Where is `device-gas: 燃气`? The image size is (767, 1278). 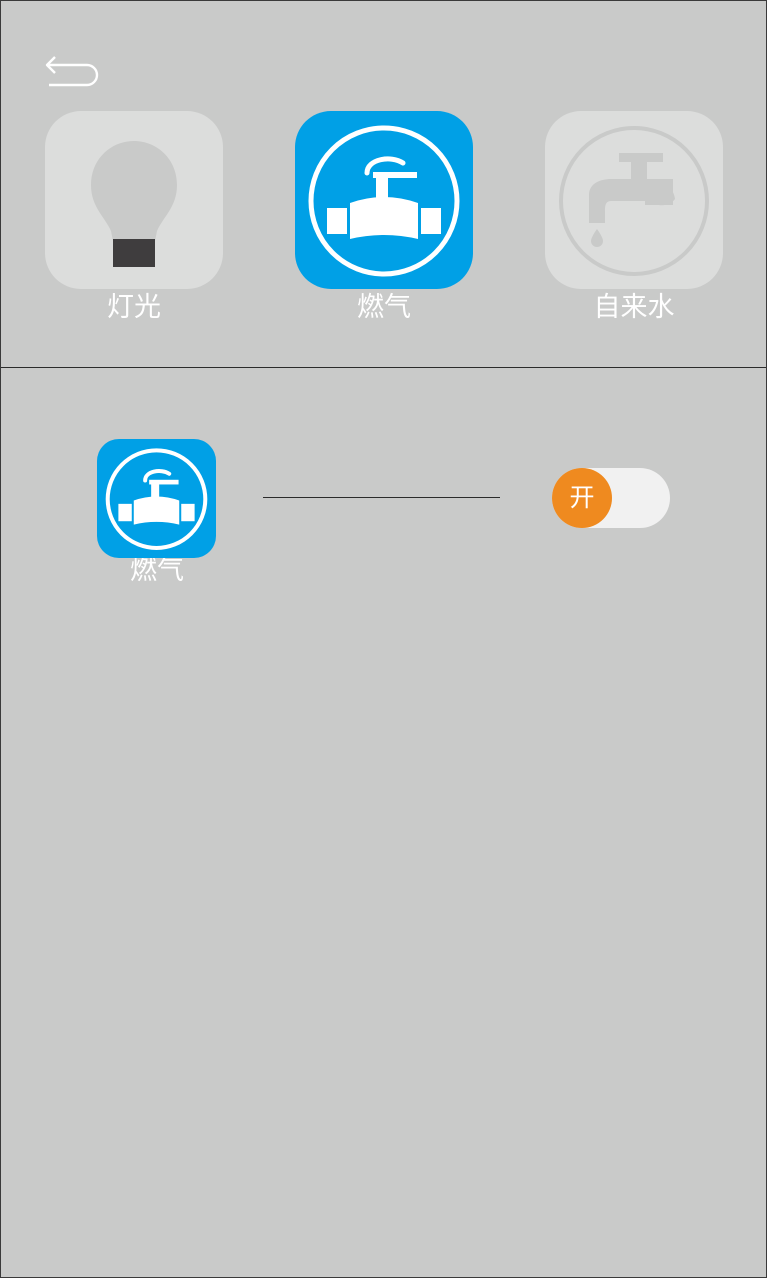 device-gas: 燃气 is located at coordinates (157, 512).